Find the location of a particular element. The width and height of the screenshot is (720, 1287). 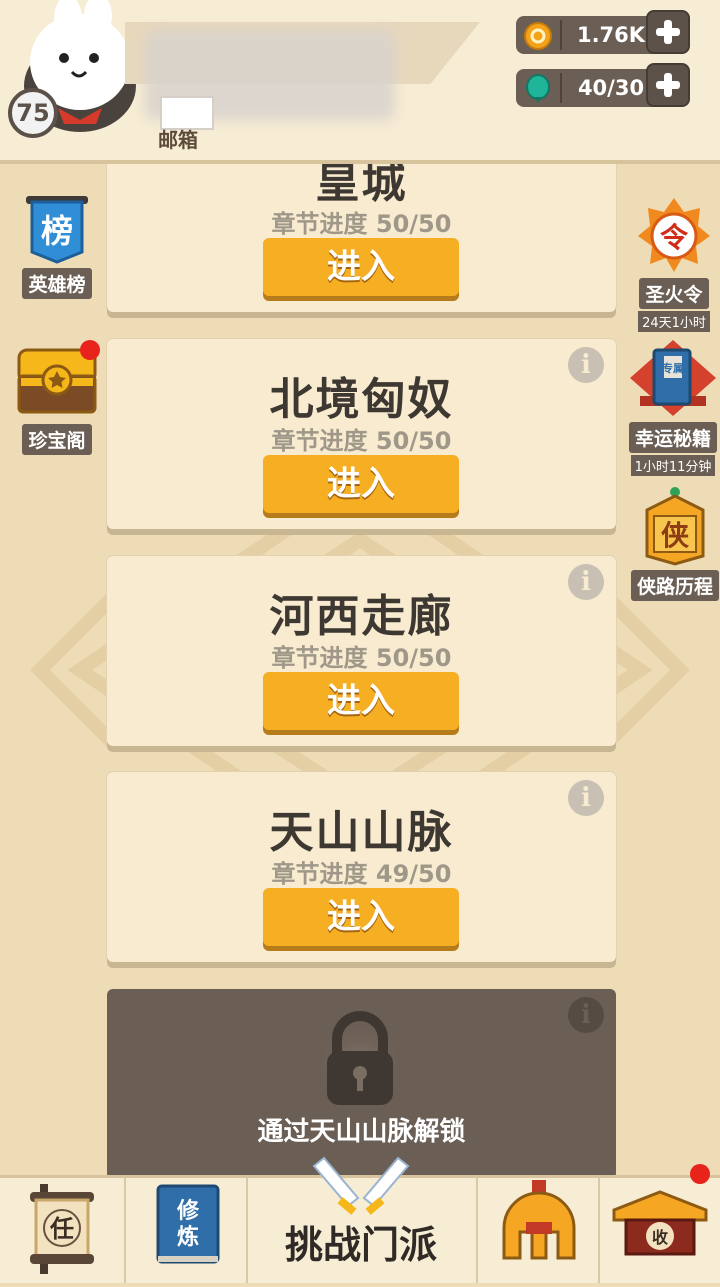

coin-icon is located at coordinates (538, 36).